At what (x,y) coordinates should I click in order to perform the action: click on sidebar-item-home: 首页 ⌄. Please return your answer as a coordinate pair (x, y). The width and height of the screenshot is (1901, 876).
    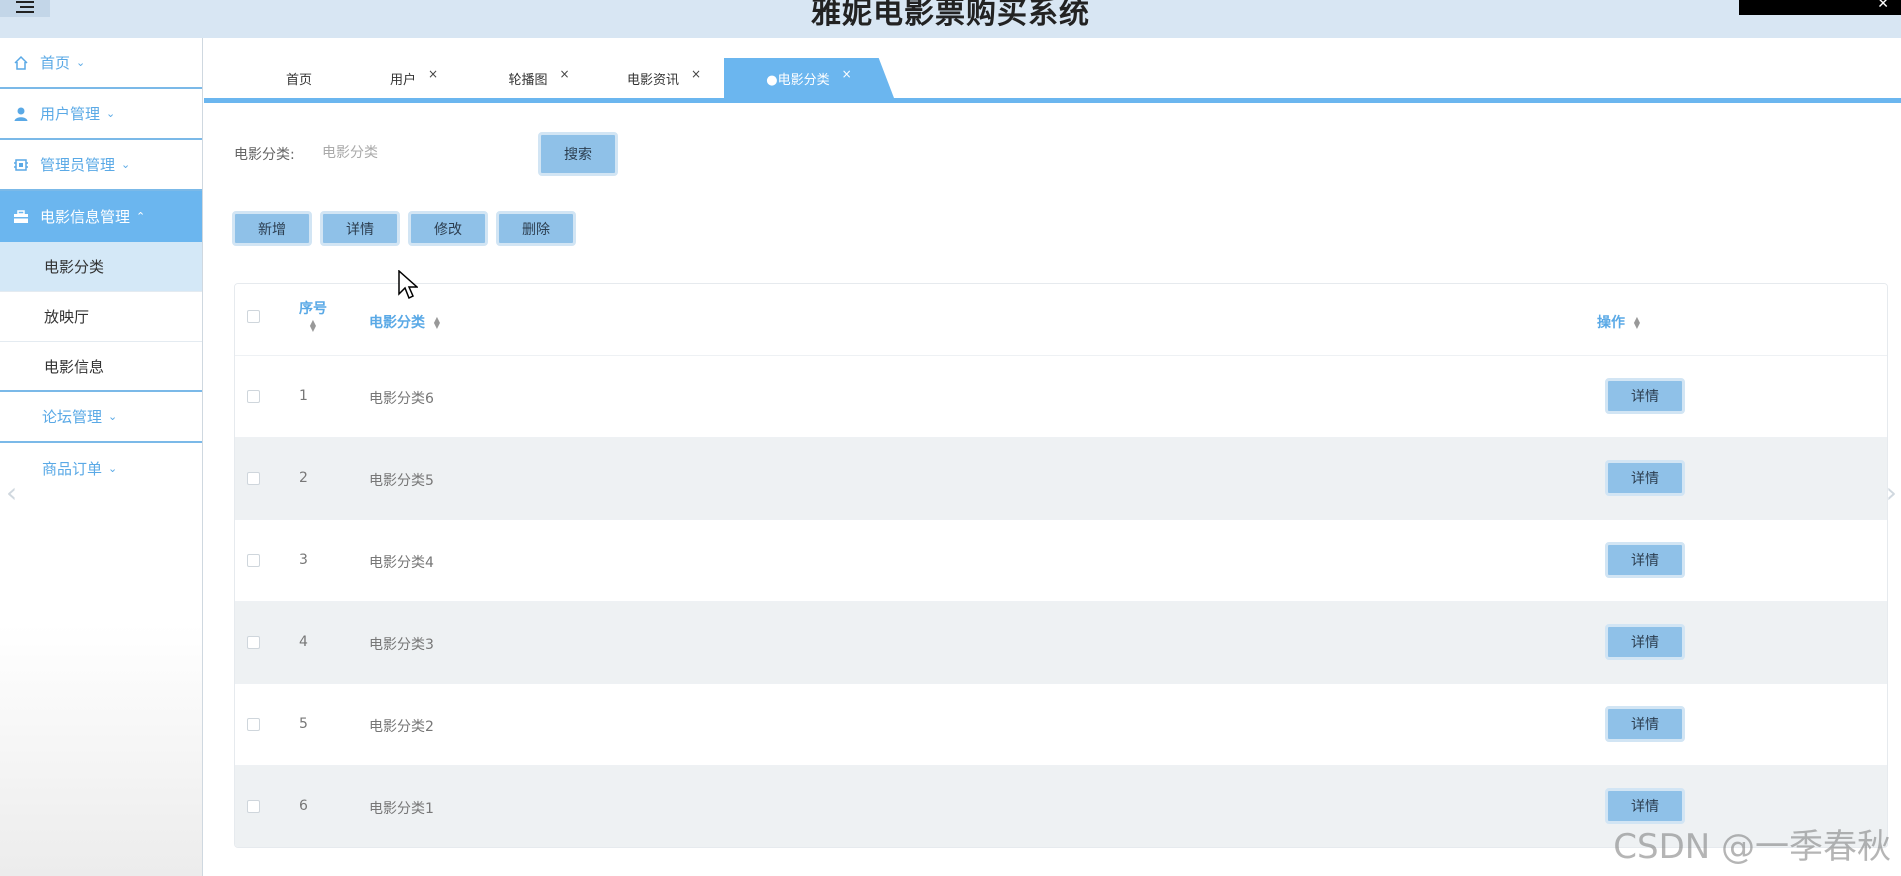
    Looking at the image, I should click on (101, 63).